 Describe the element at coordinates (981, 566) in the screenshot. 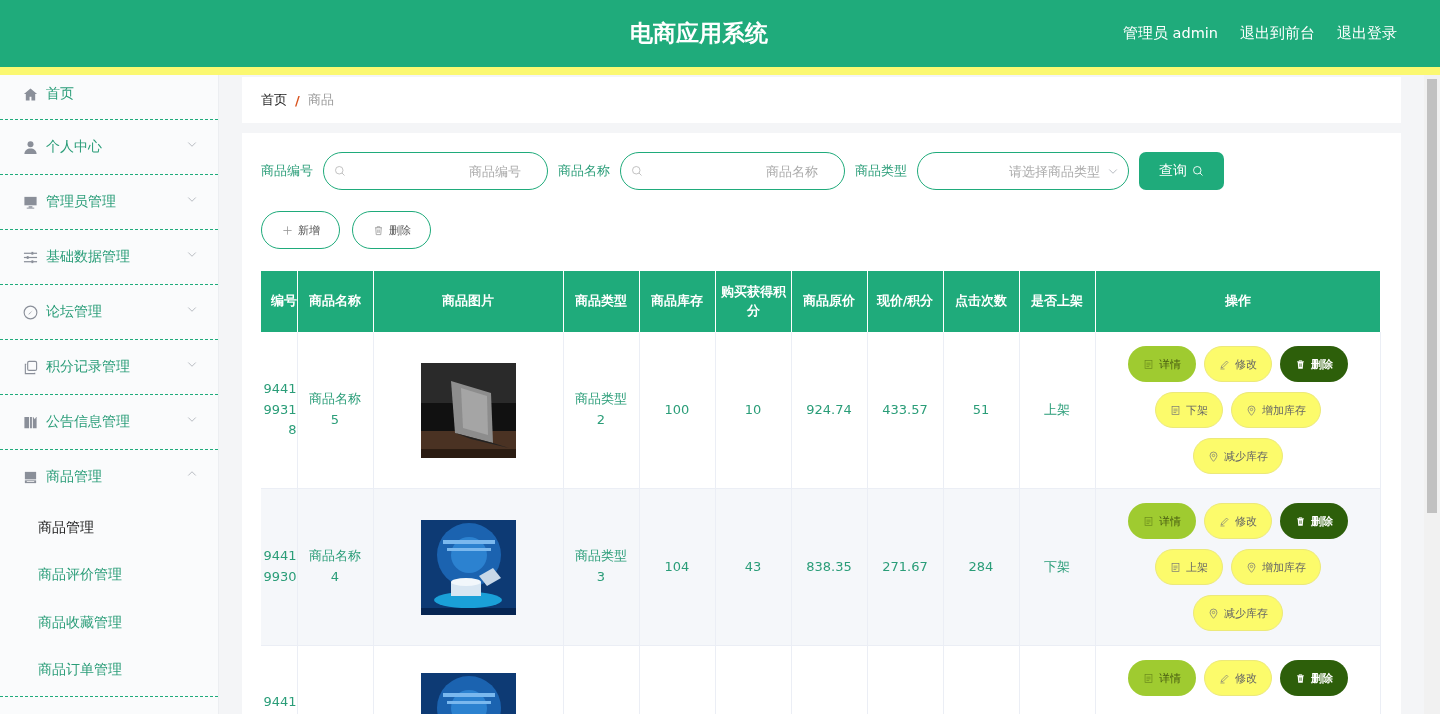

I see `table-cell-text: 284` at that location.